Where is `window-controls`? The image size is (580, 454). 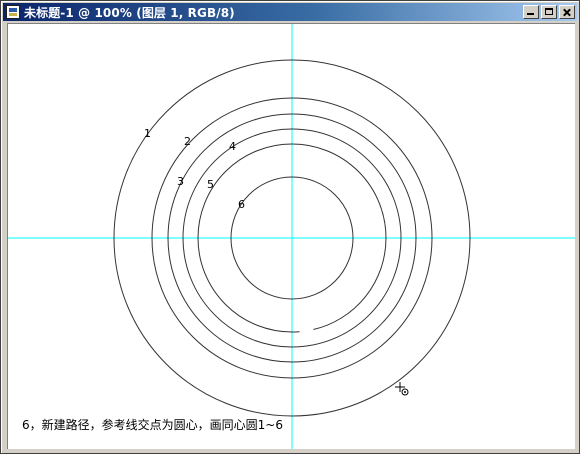 window-controls is located at coordinates (548, 12).